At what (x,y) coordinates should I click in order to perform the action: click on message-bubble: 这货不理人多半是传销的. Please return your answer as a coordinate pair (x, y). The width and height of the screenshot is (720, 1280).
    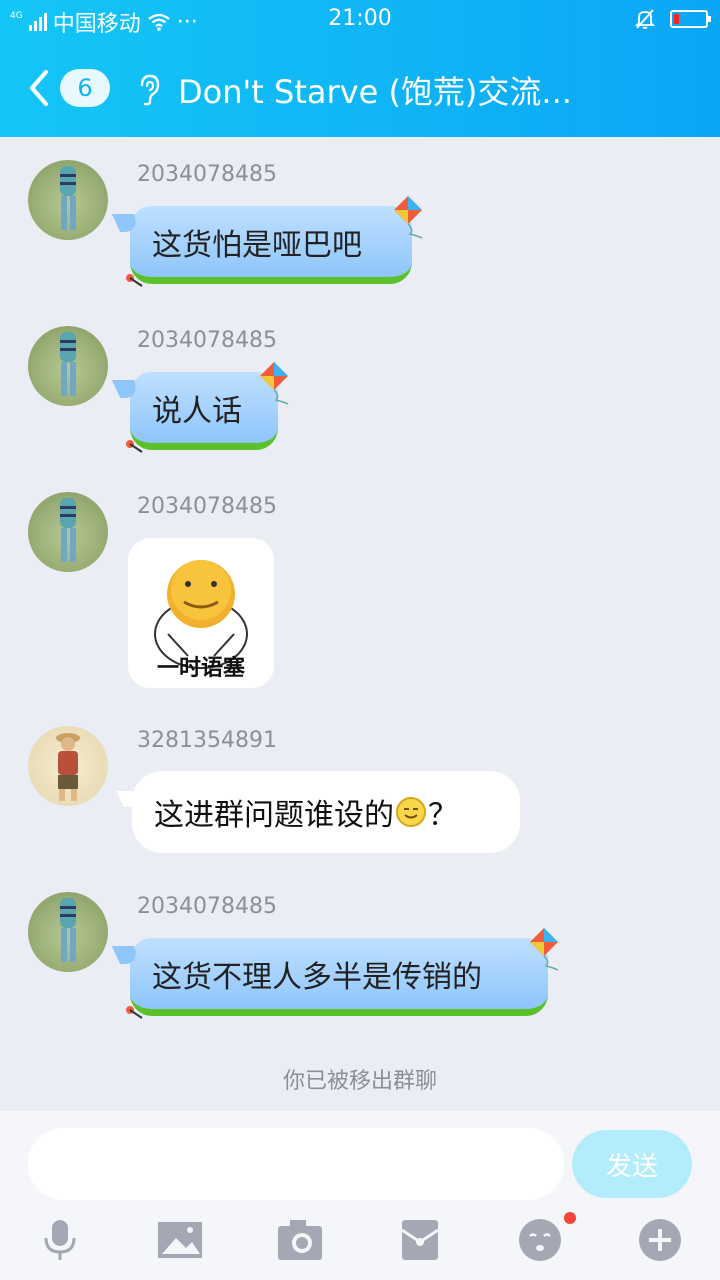
    Looking at the image, I should click on (339, 977).